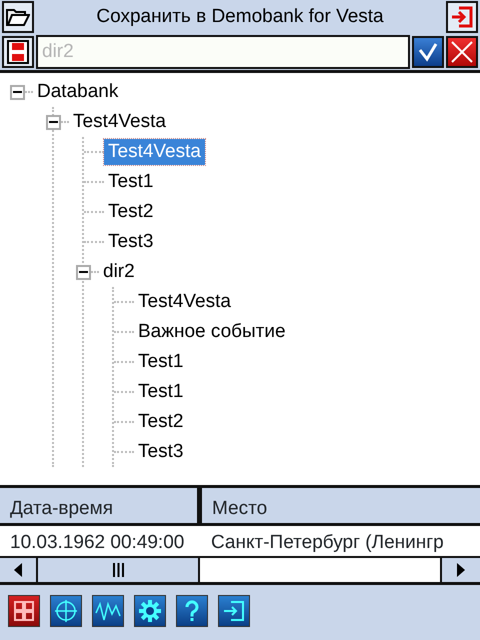  I want to click on save-button, so click(18, 52).